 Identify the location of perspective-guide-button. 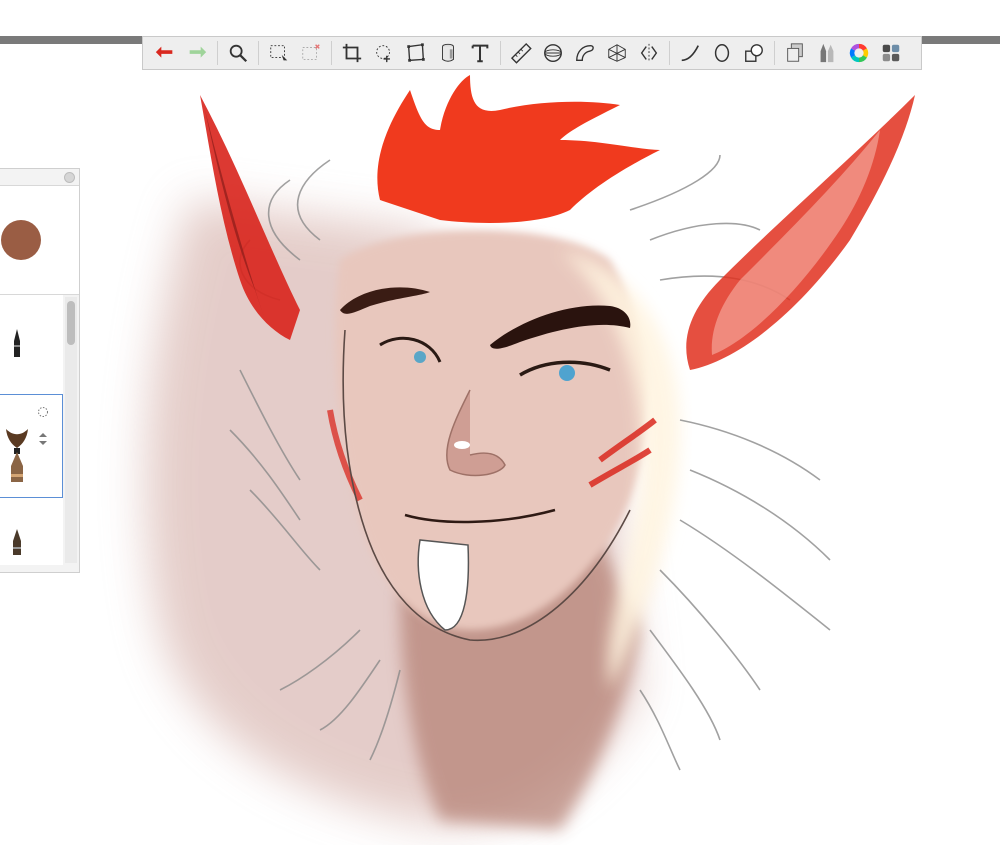
(617, 53).